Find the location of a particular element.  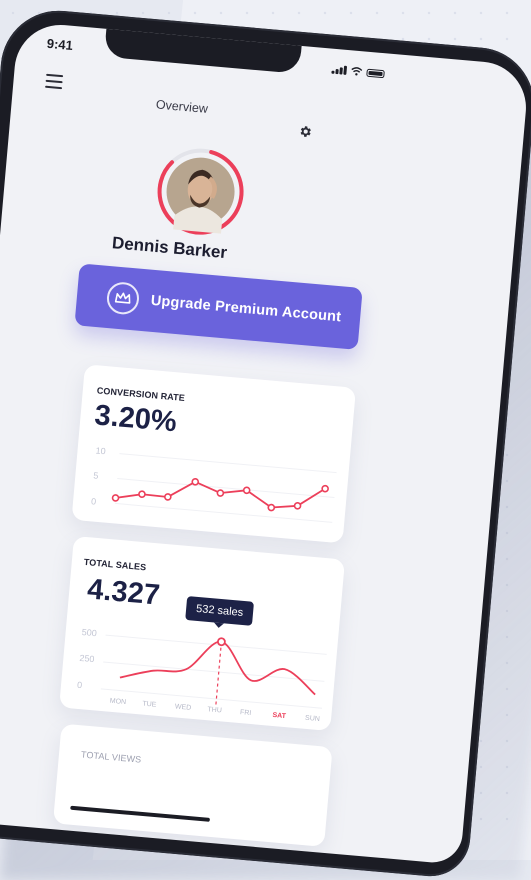

page-title: Overview is located at coordinates (182, 106).